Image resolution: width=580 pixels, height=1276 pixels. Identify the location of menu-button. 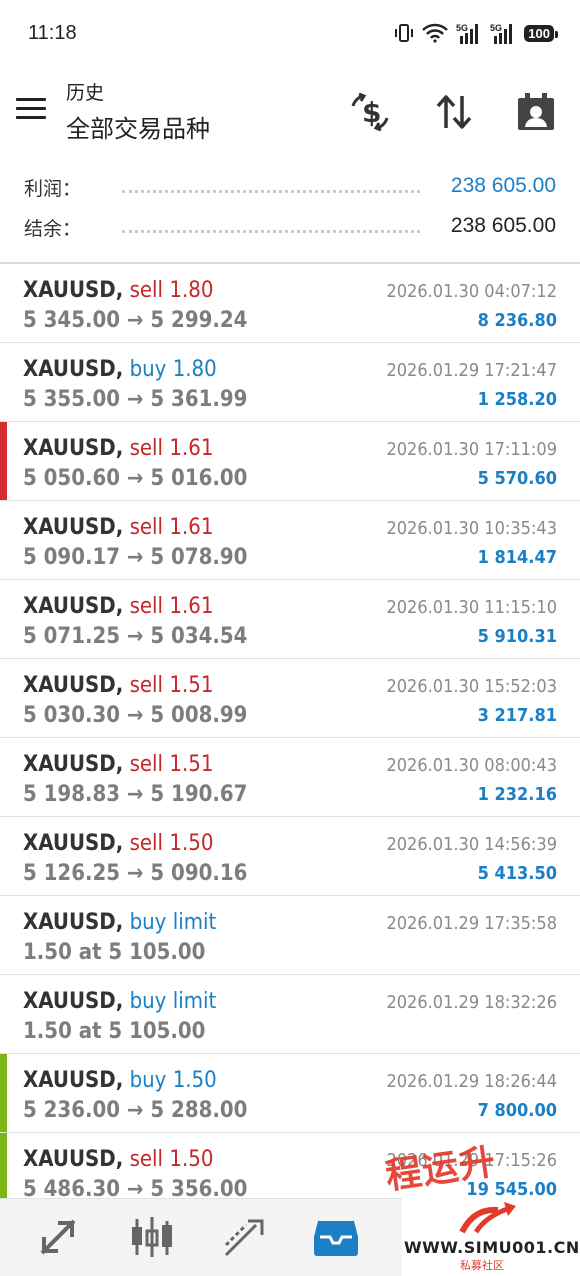
(32, 110).